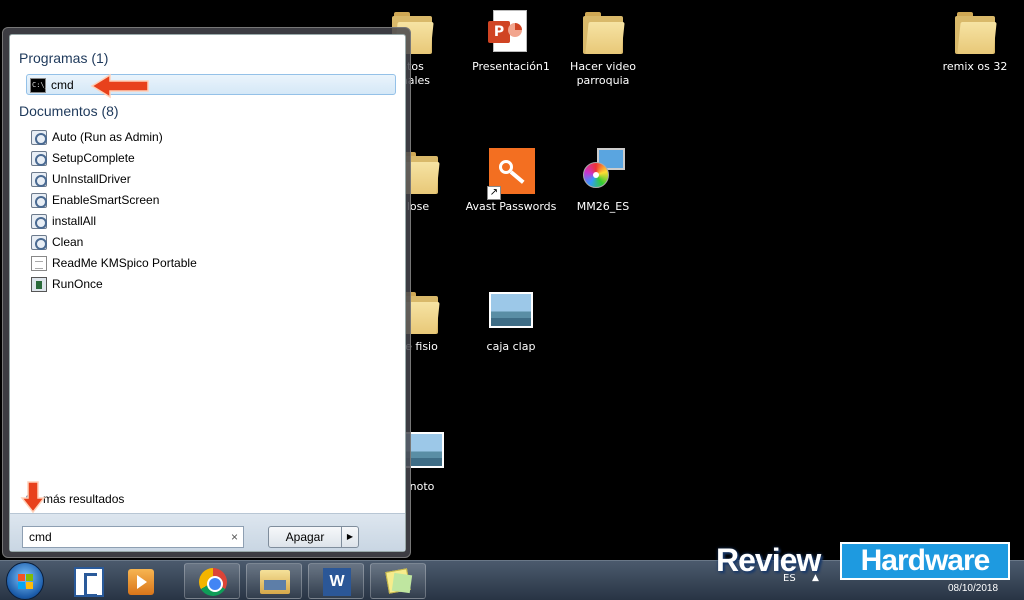 This screenshot has height=600, width=1024. Describe the element at coordinates (40, 537) in the screenshot. I see `search-input-value: cmd` at that location.